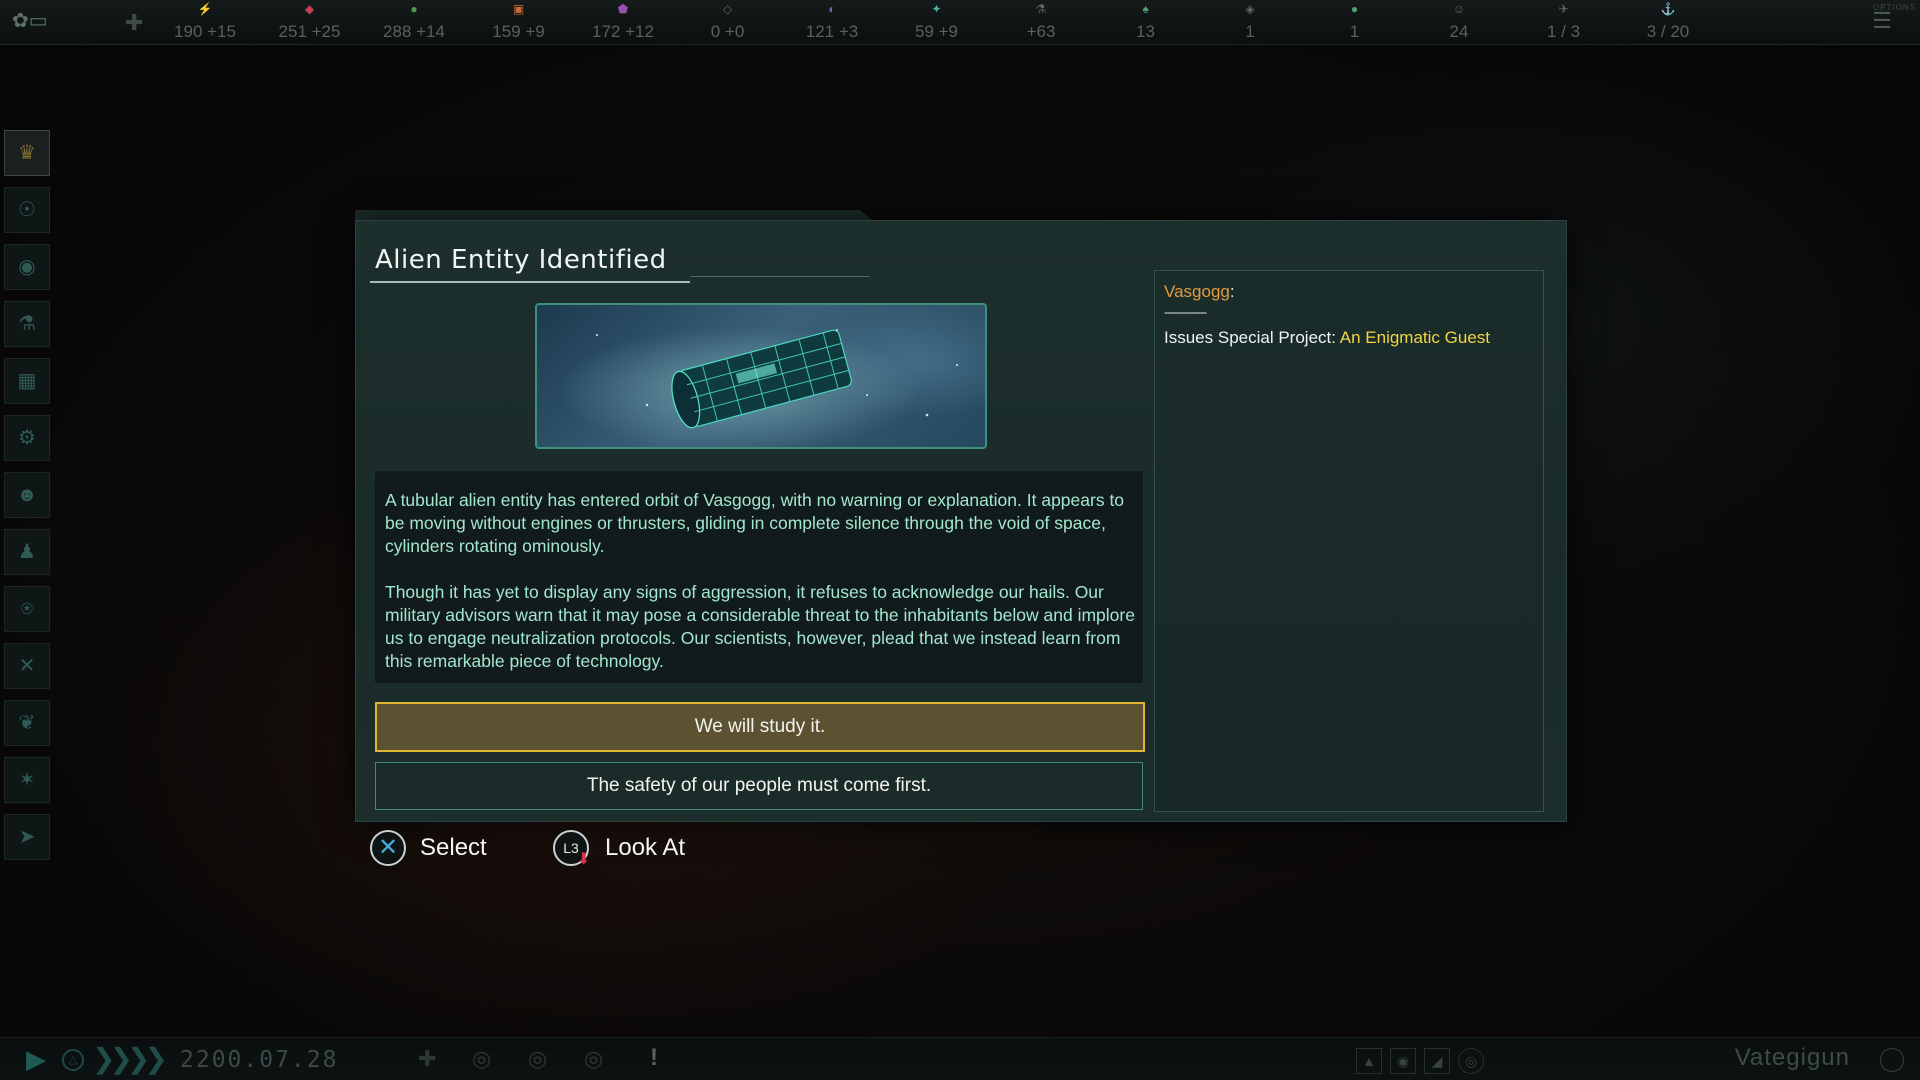 The width and height of the screenshot is (1920, 1080). I want to click on influence-icon: ◐, so click(832, 9).